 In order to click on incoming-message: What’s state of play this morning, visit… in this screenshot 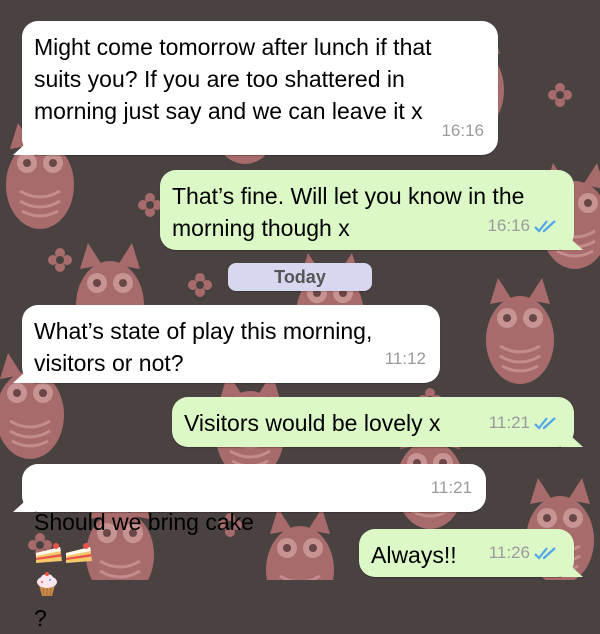, I will do `click(231, 344)`.